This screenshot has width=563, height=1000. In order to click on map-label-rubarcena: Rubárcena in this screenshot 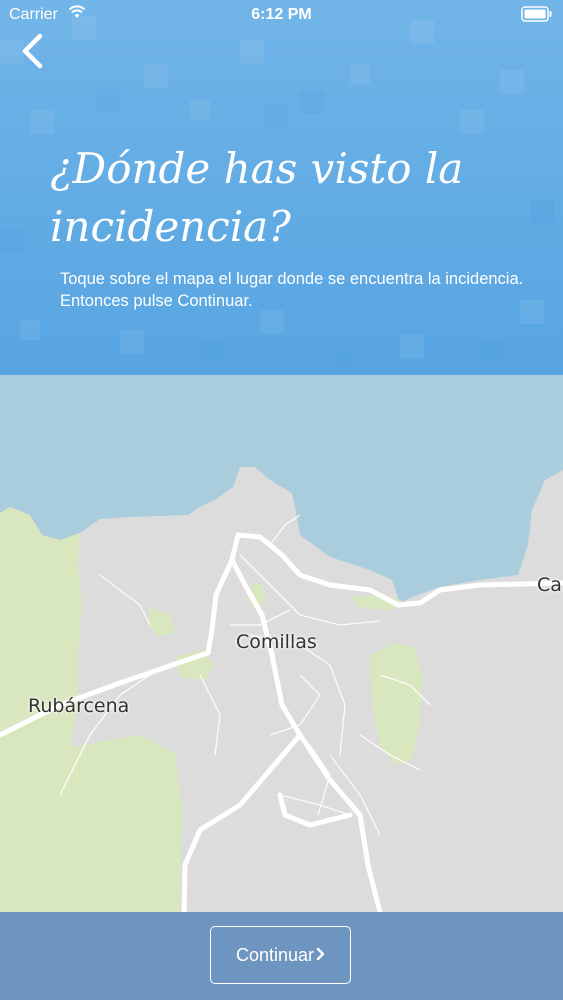, I will do `click(79, 706)`.